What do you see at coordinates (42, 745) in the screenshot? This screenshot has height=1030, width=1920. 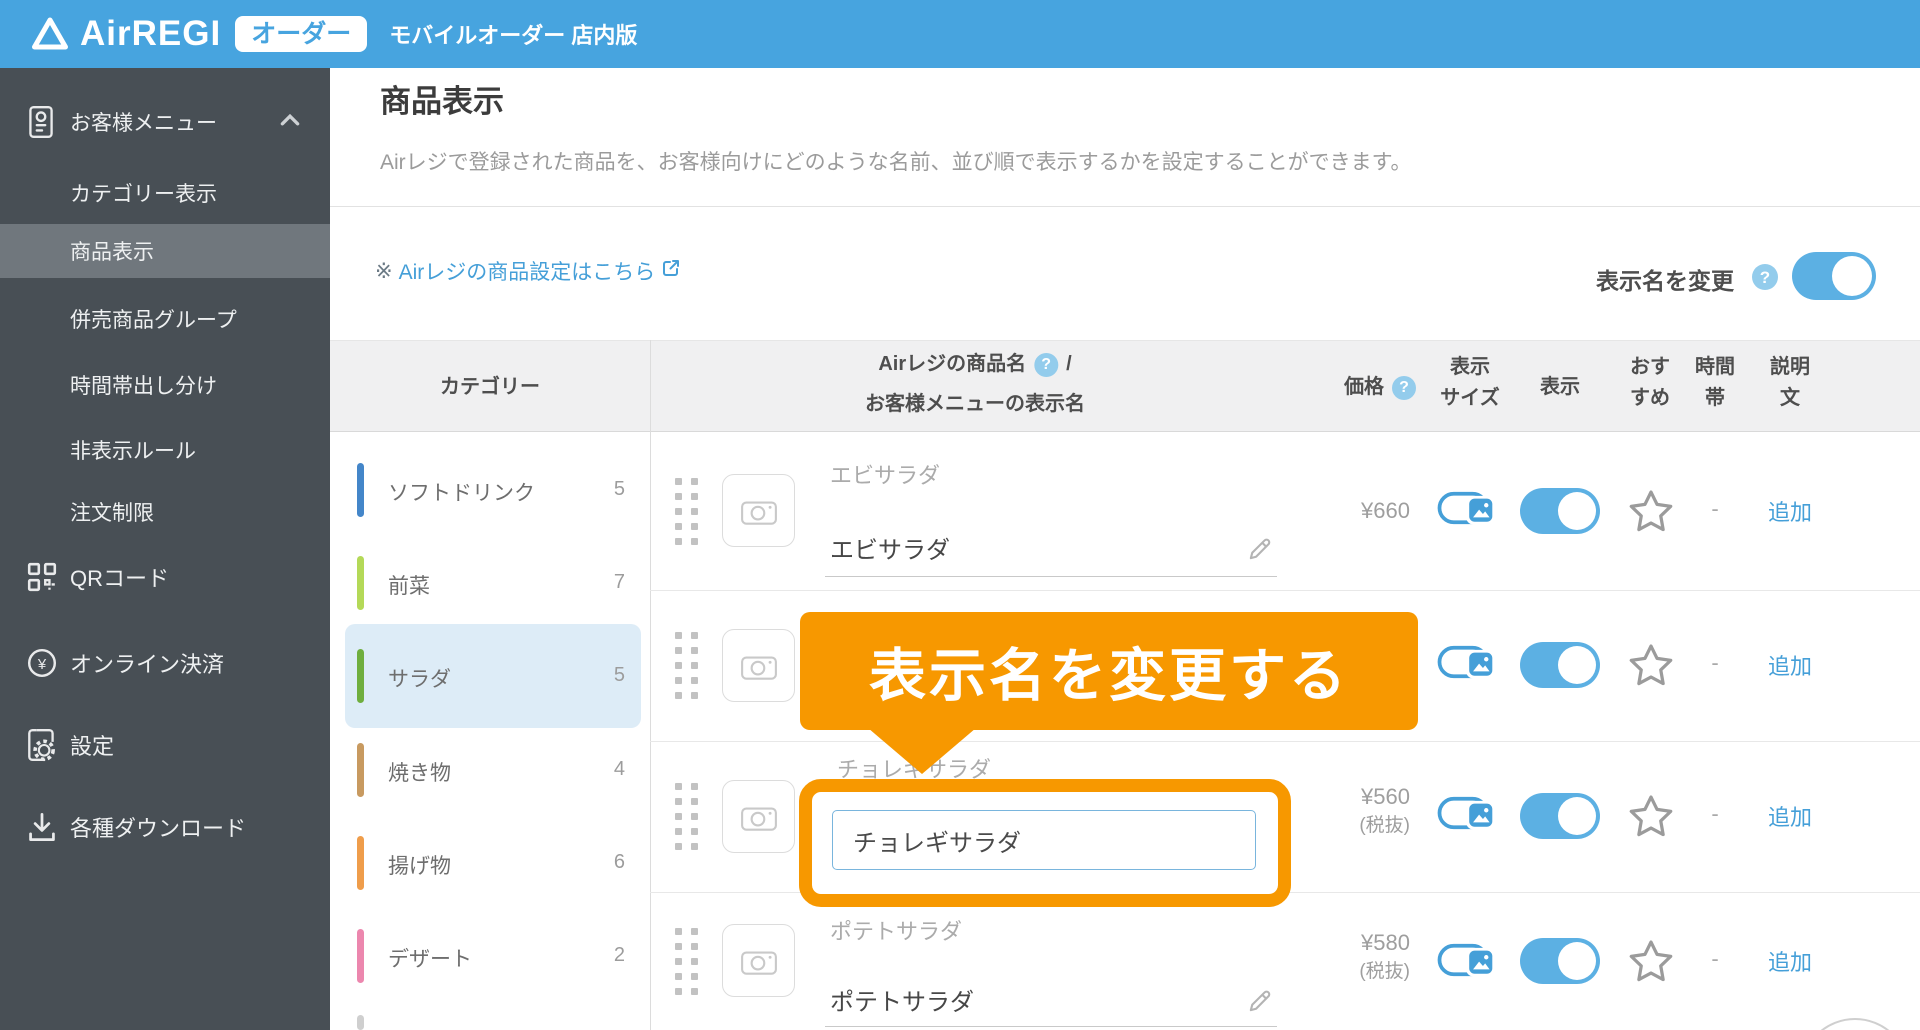 I see `gear-icon` at bounding box center [42, 745].